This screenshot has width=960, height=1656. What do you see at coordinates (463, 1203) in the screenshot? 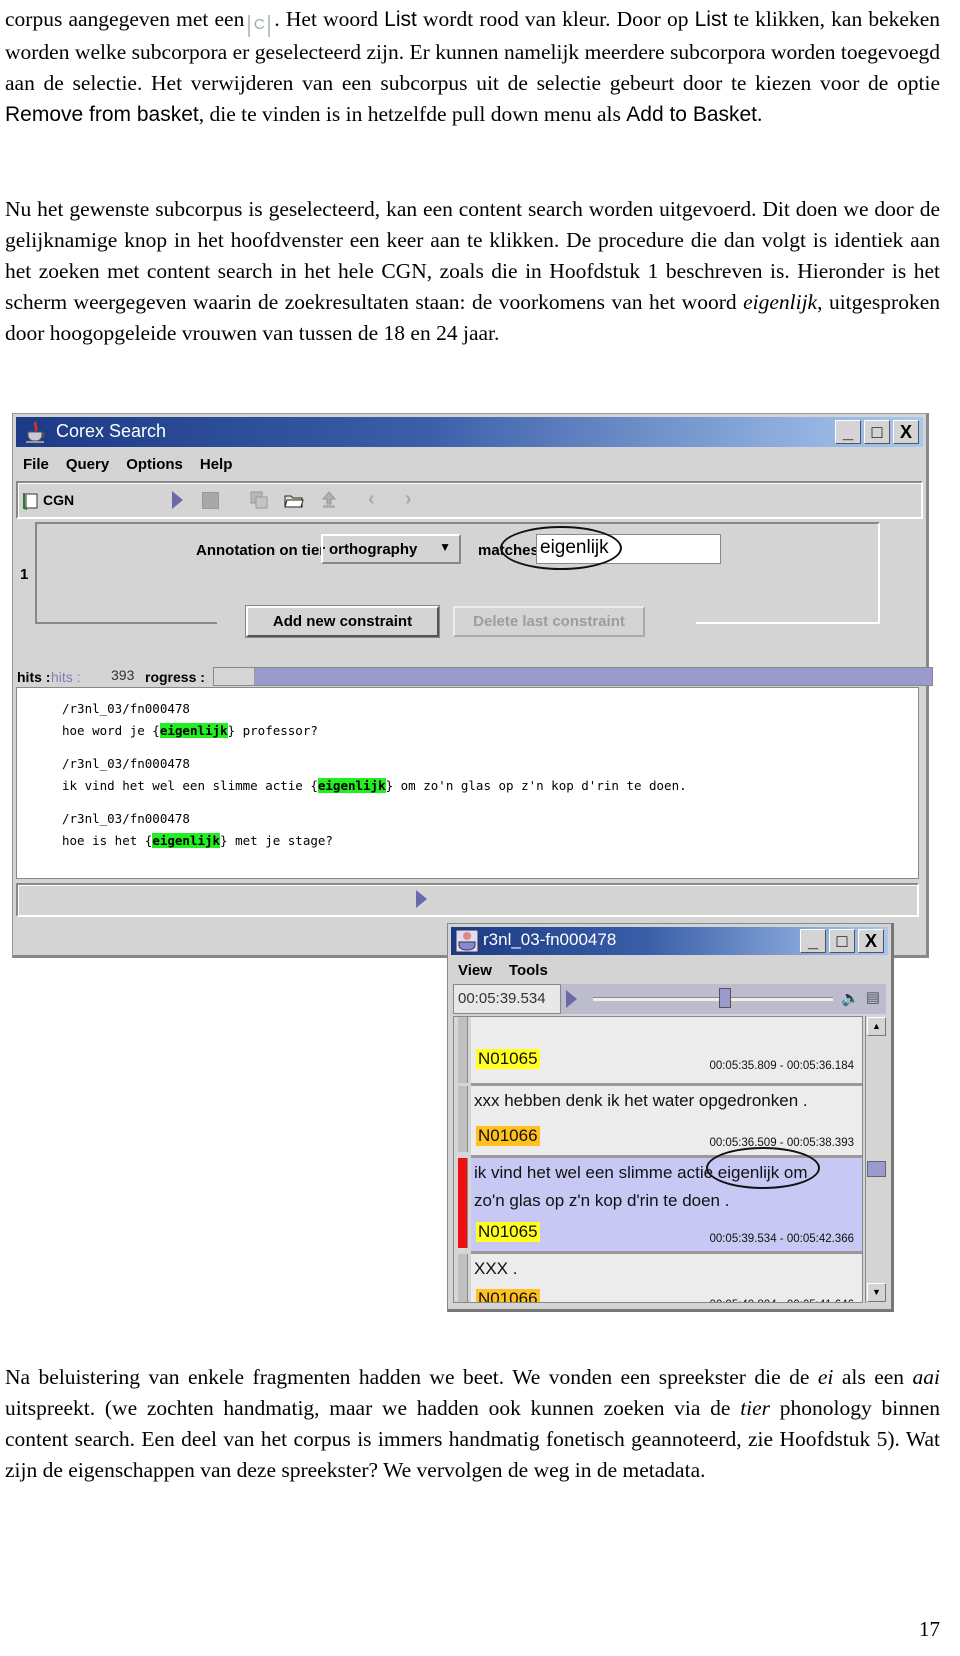
I see `active-segment-marker` at bounding box center [463, 1203].